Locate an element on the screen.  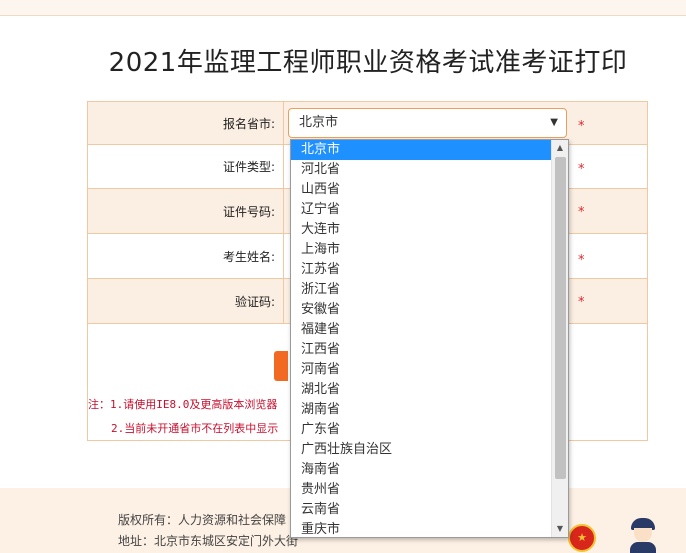
province-select: 北京市 ▼ is located at coordinates (427, 123).